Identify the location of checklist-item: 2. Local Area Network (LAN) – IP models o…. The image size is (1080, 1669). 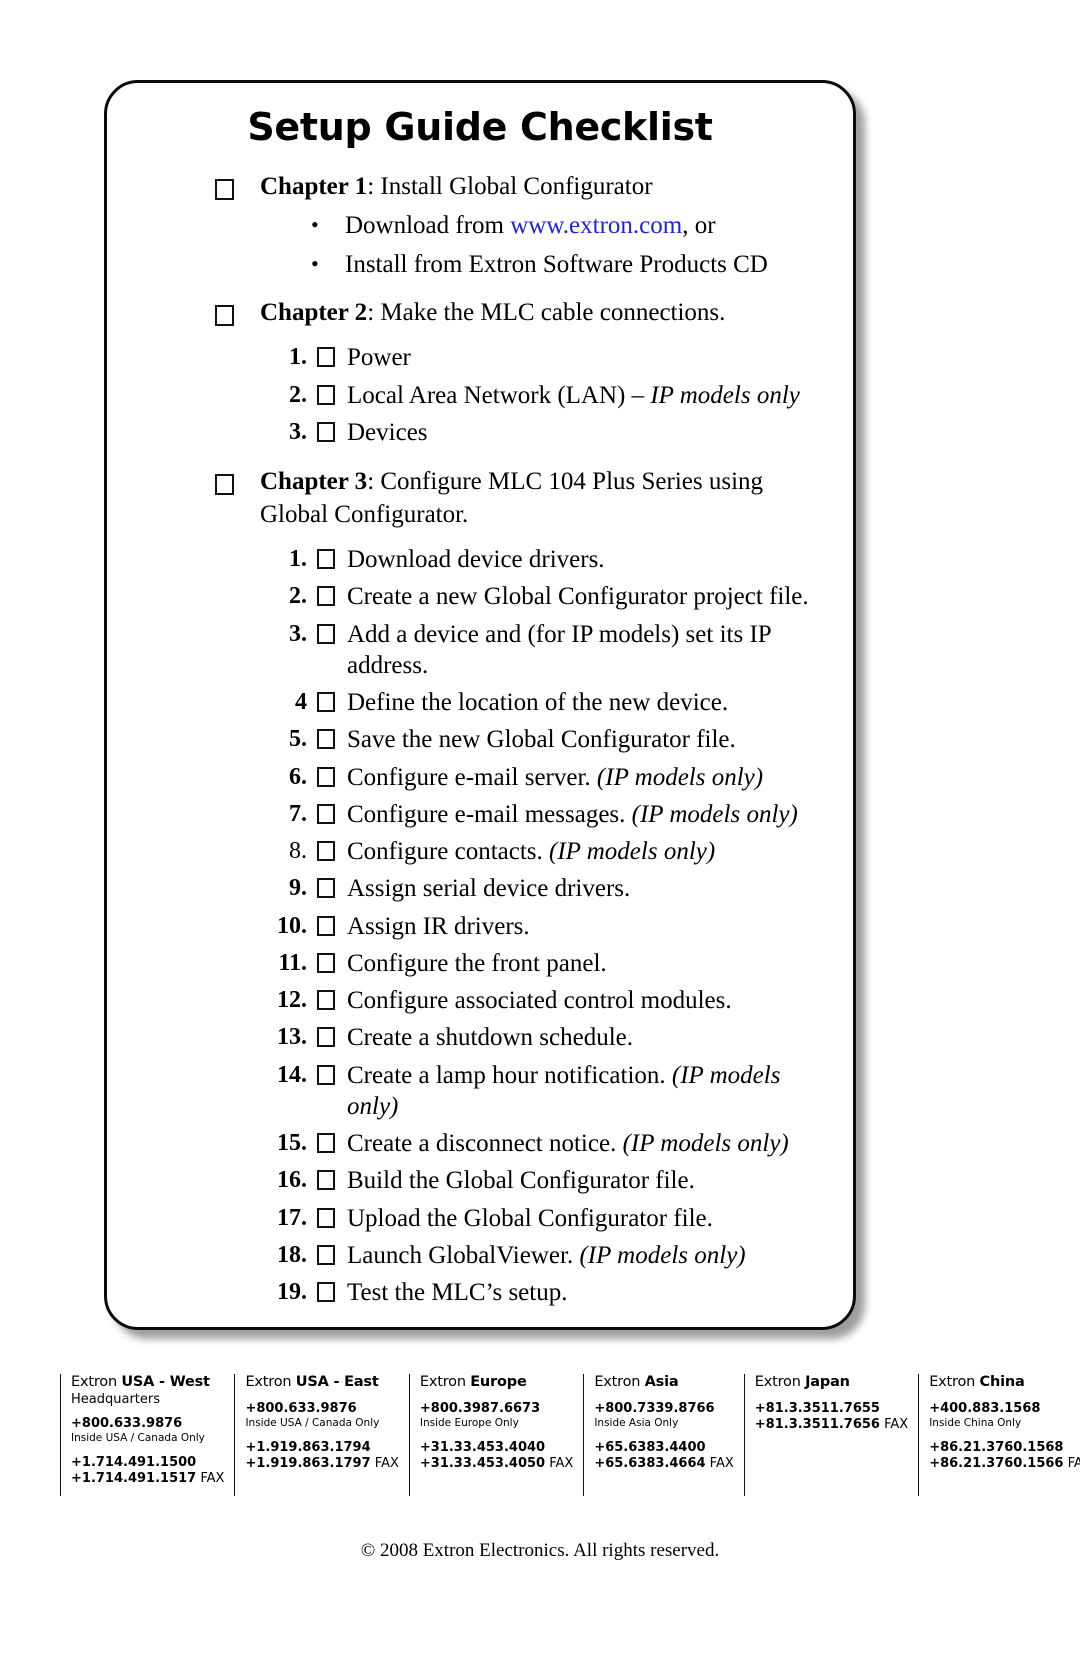
(480, 395).